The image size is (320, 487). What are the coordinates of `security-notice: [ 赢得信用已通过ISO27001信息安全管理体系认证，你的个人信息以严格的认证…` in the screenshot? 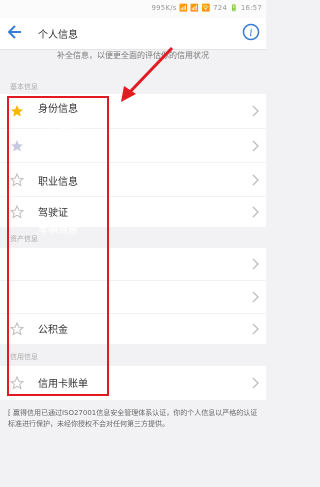 It's located at (133, 418).